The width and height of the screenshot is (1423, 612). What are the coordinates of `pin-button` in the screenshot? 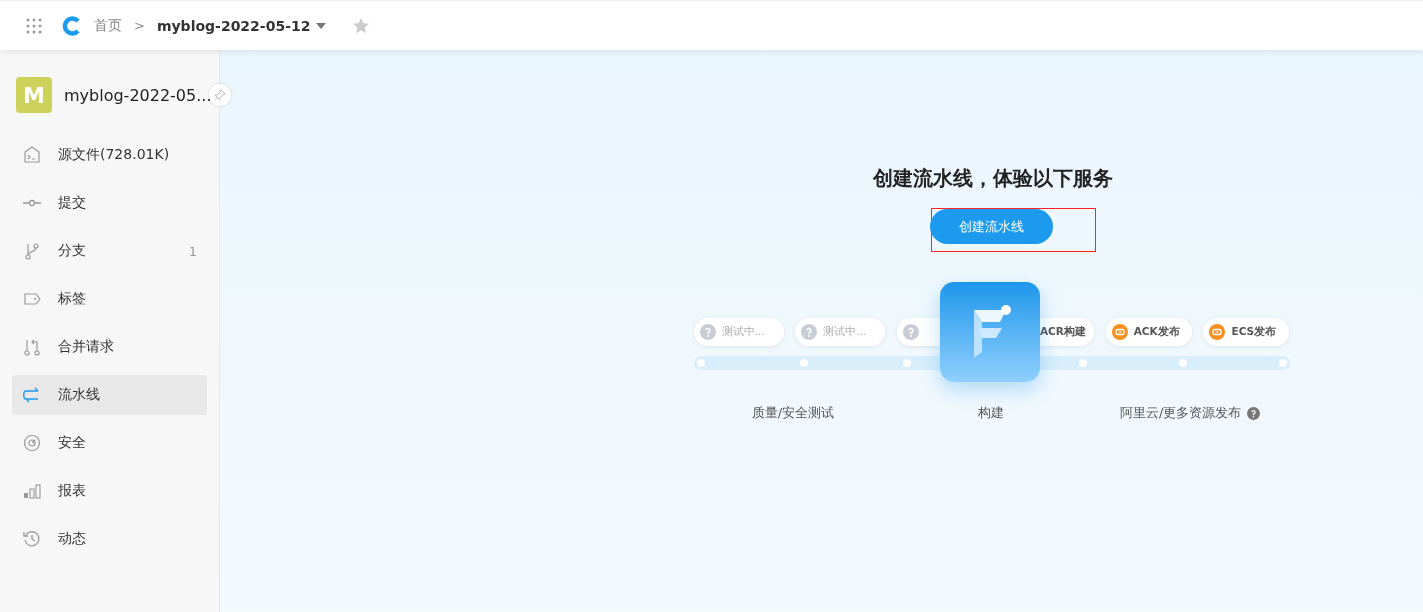 It's located at (220, 95).